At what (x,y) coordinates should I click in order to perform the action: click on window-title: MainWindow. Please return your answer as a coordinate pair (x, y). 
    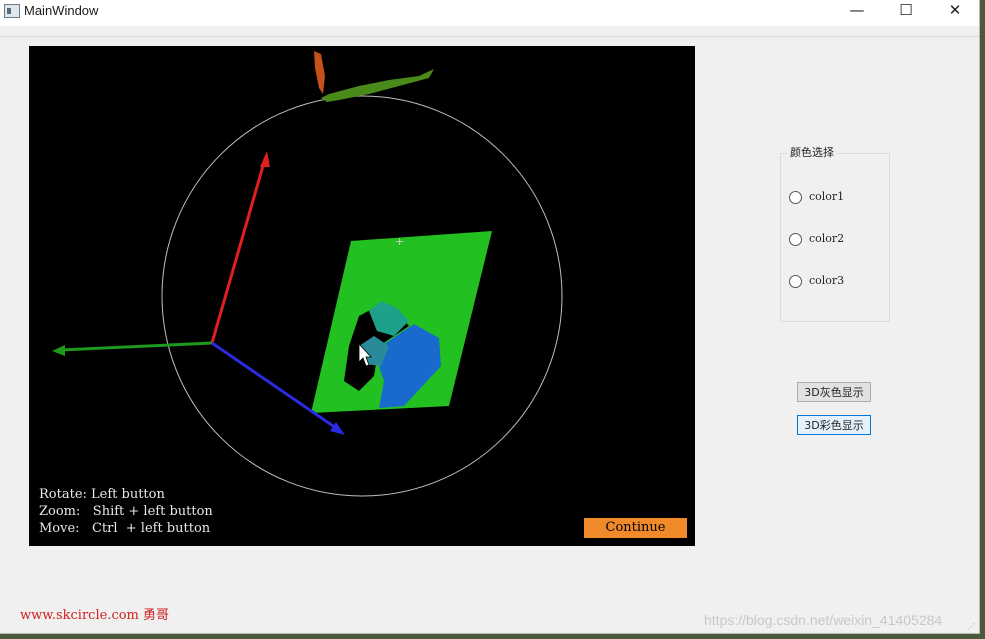
    Looking at the image, I should click on (61, 10).